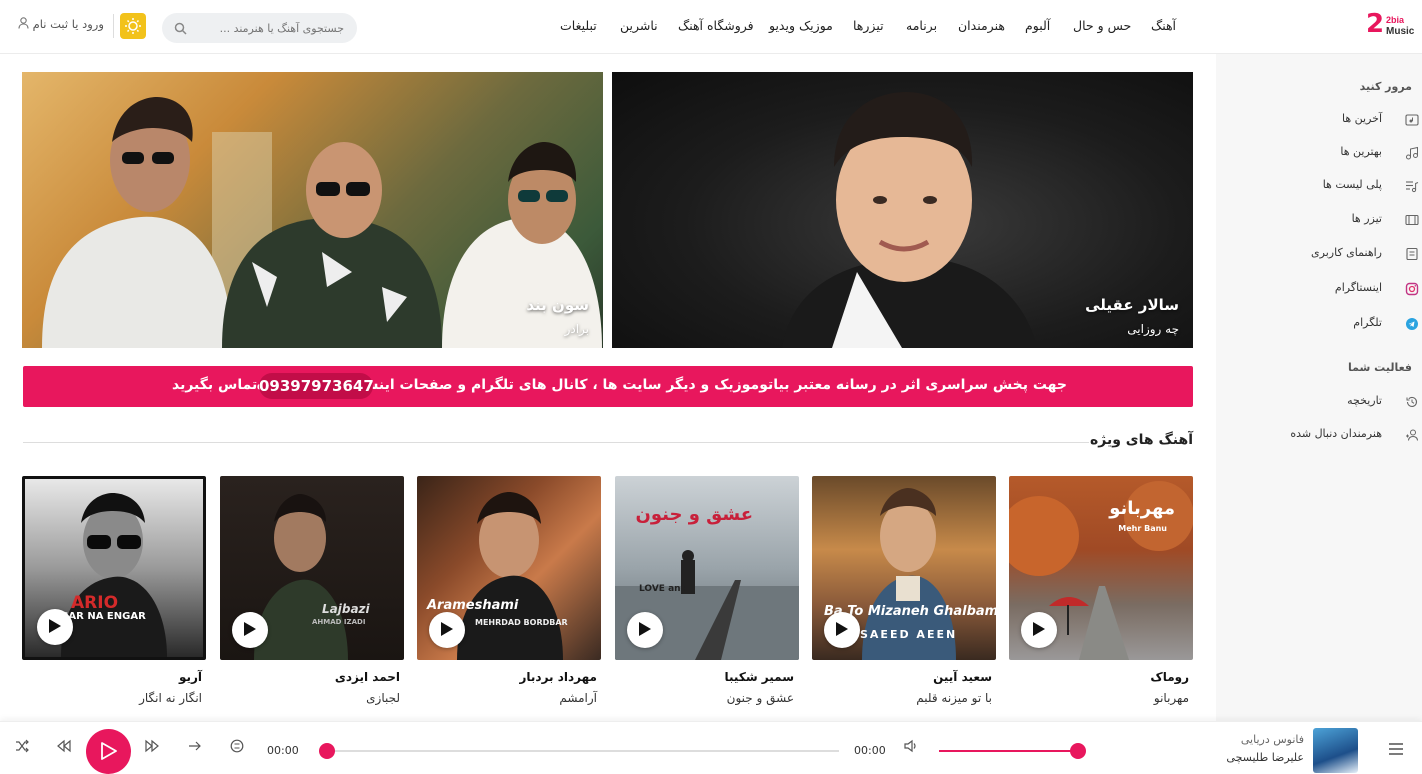 The width and height of the screenshot is (1422, 774). Describe the element at coordinates (576, 329) in the screenshot. I see `banner-song: برادر` at that location.